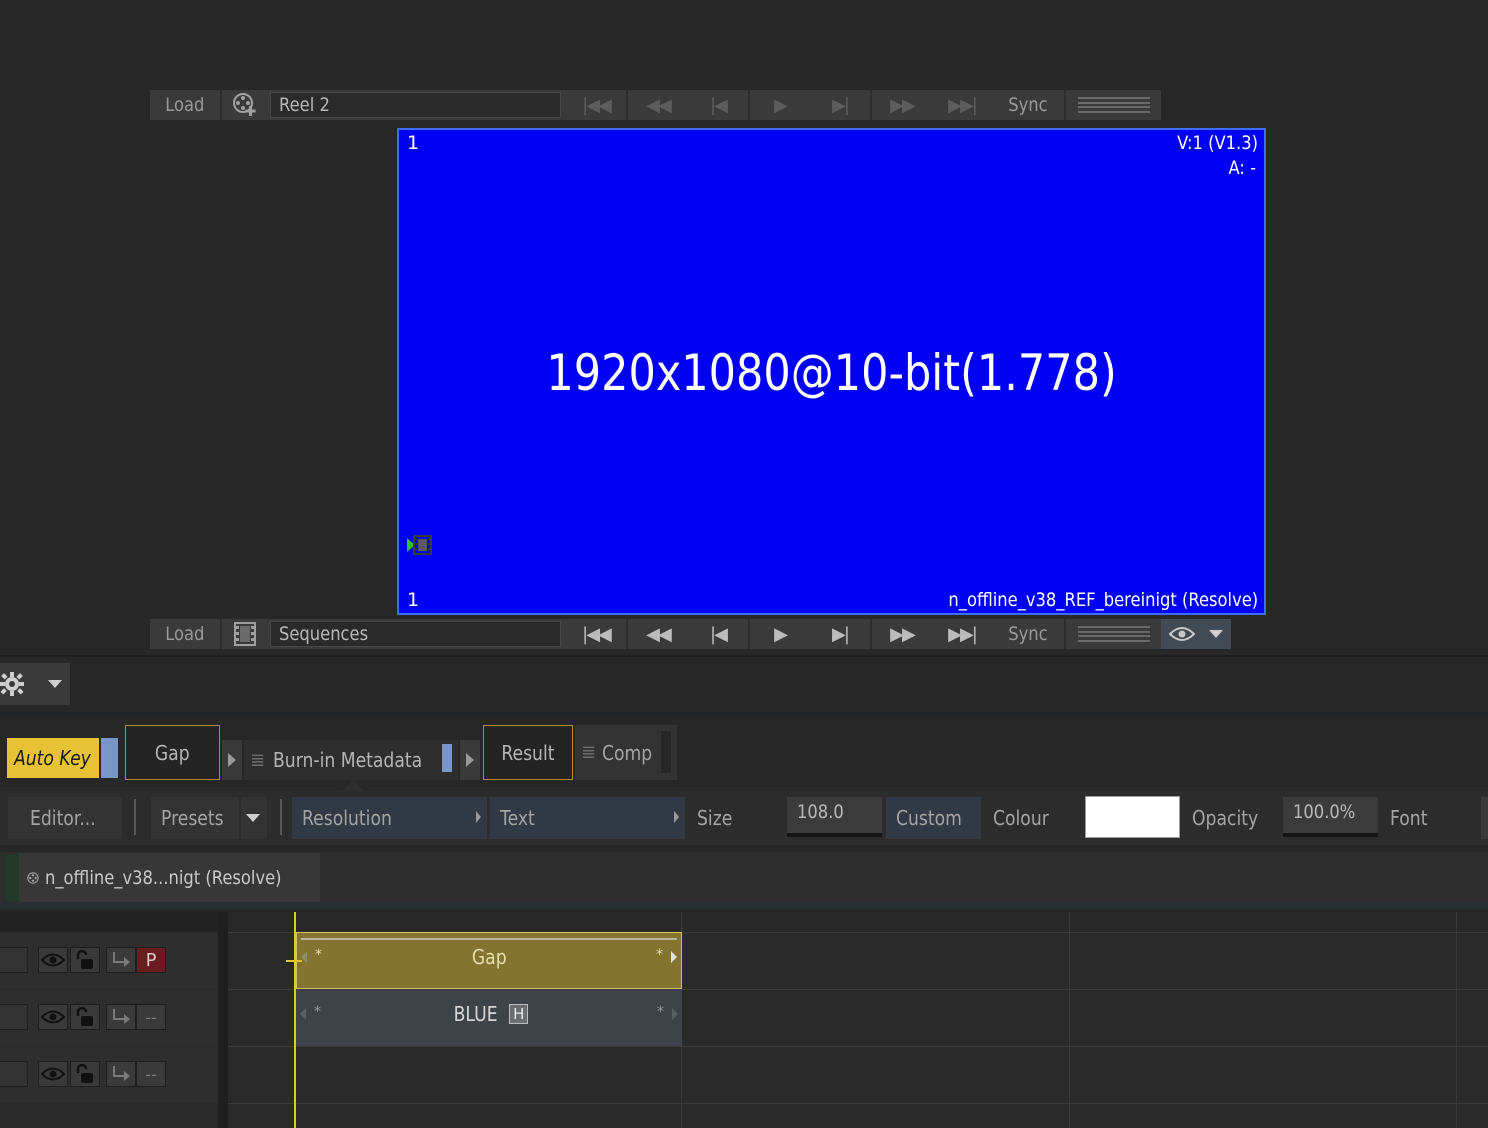  Describe the element at coordinates (389, 818) in the screenshot. I see `resolution-menu: Resolution` at that location.